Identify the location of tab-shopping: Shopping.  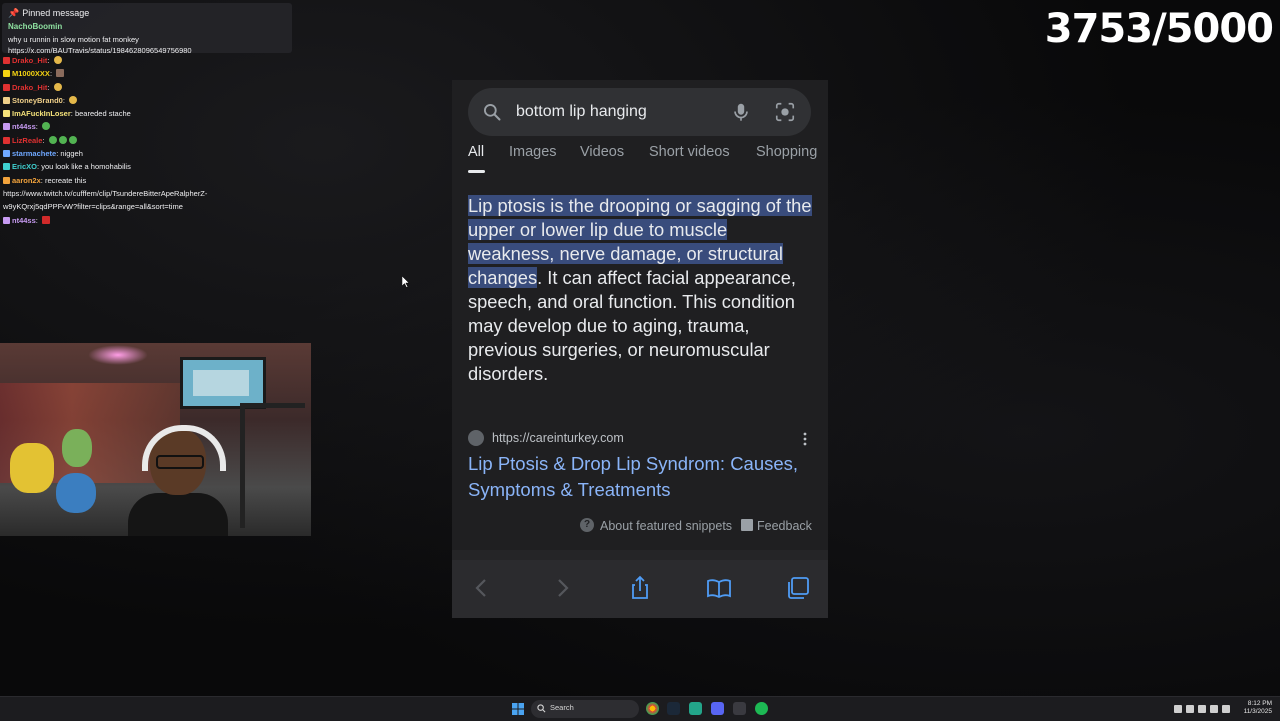
(786, 152).